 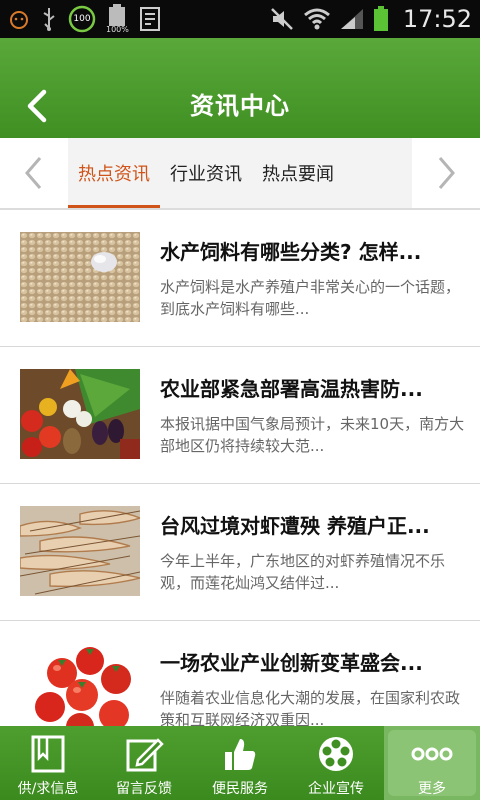 What do you see at coordinates (82, 19) in the screenshot?
I see `battery-100-badge-icon: 100` at bounding box center [82, 19].